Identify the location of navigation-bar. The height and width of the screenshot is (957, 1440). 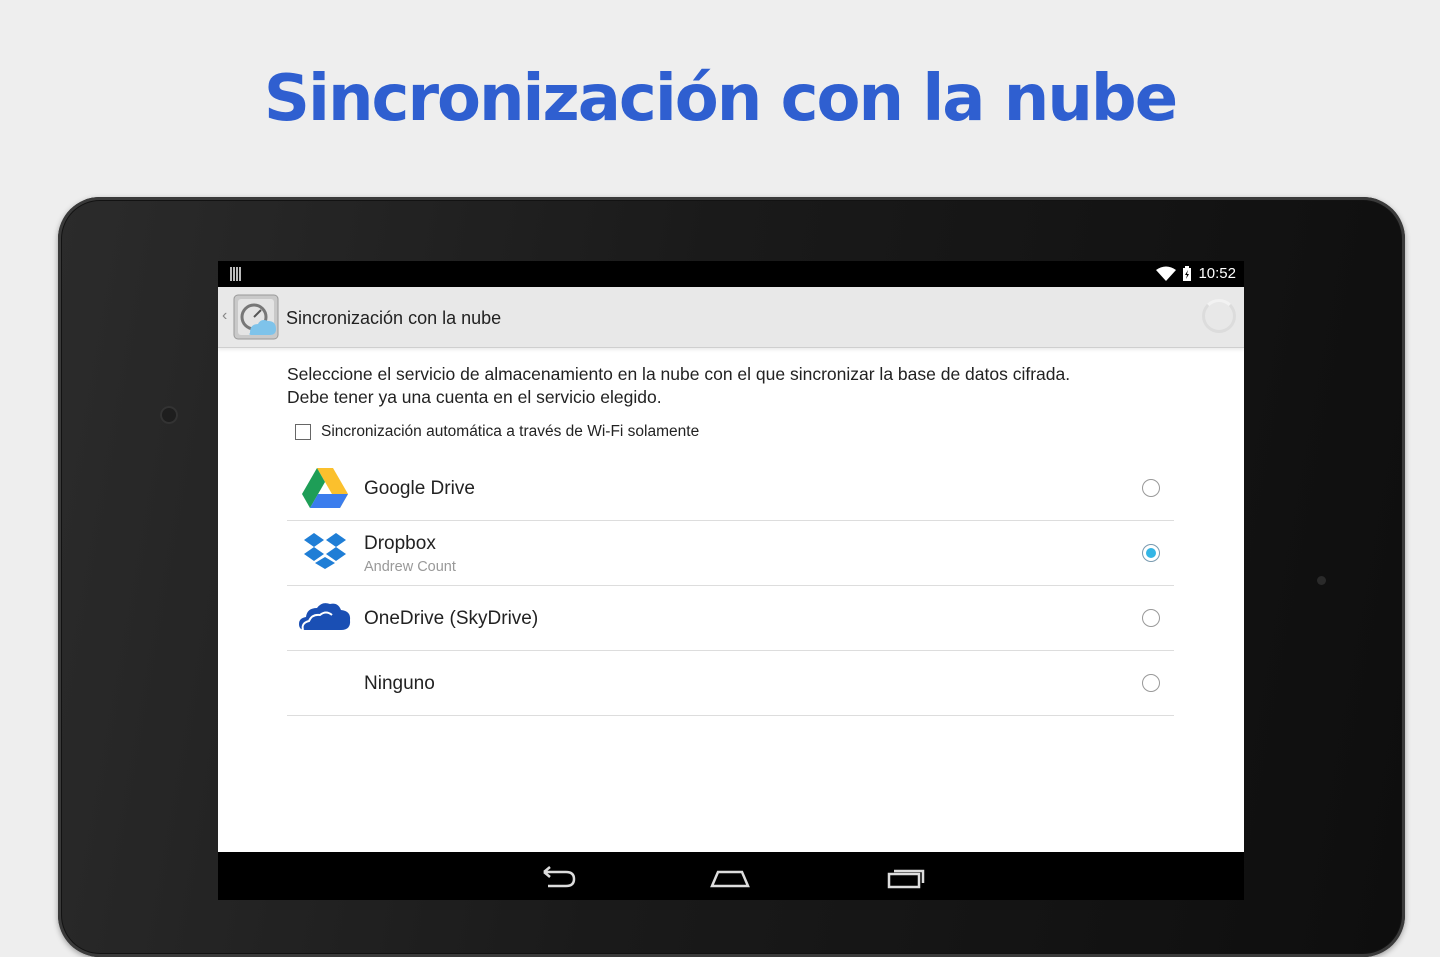
(731, 876).